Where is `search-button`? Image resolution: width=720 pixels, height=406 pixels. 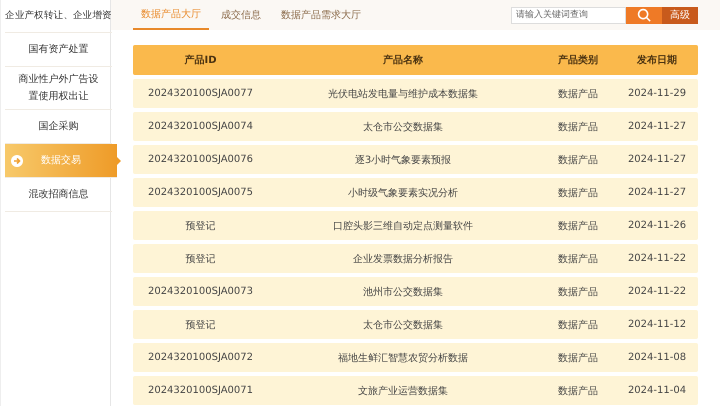
search-button is located at coordinates (644, 15).